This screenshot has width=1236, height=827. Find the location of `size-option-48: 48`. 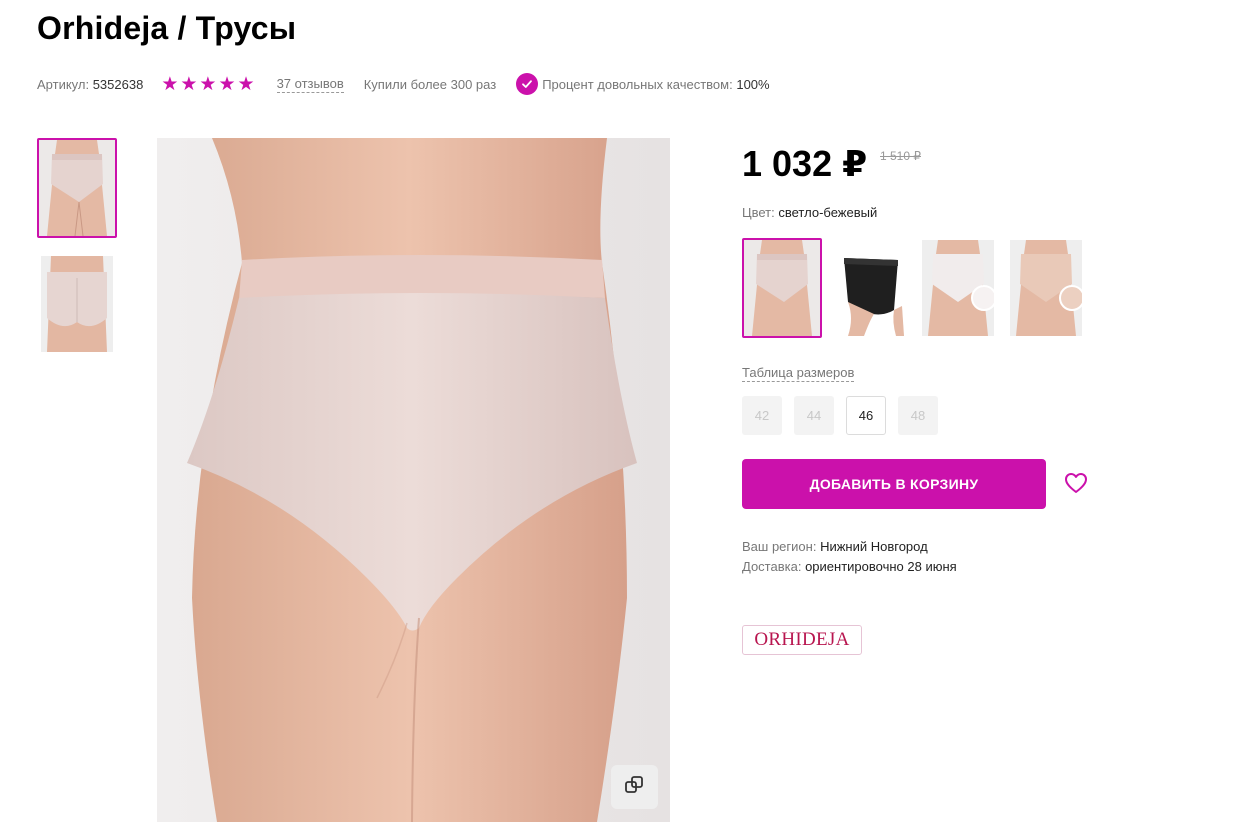

size-option-48: 48 is located at coordinates (918, 415).